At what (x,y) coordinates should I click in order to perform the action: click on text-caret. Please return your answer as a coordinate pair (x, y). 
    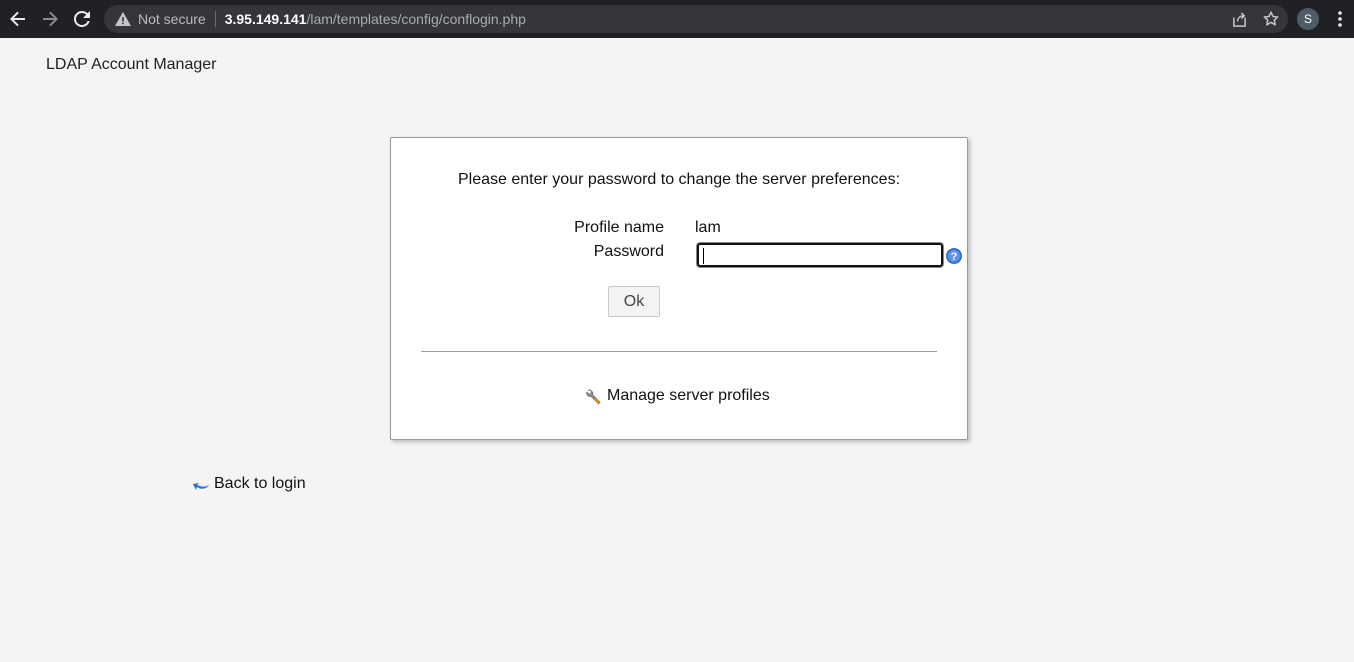
    Looking at the image, I should click on (703, 256).